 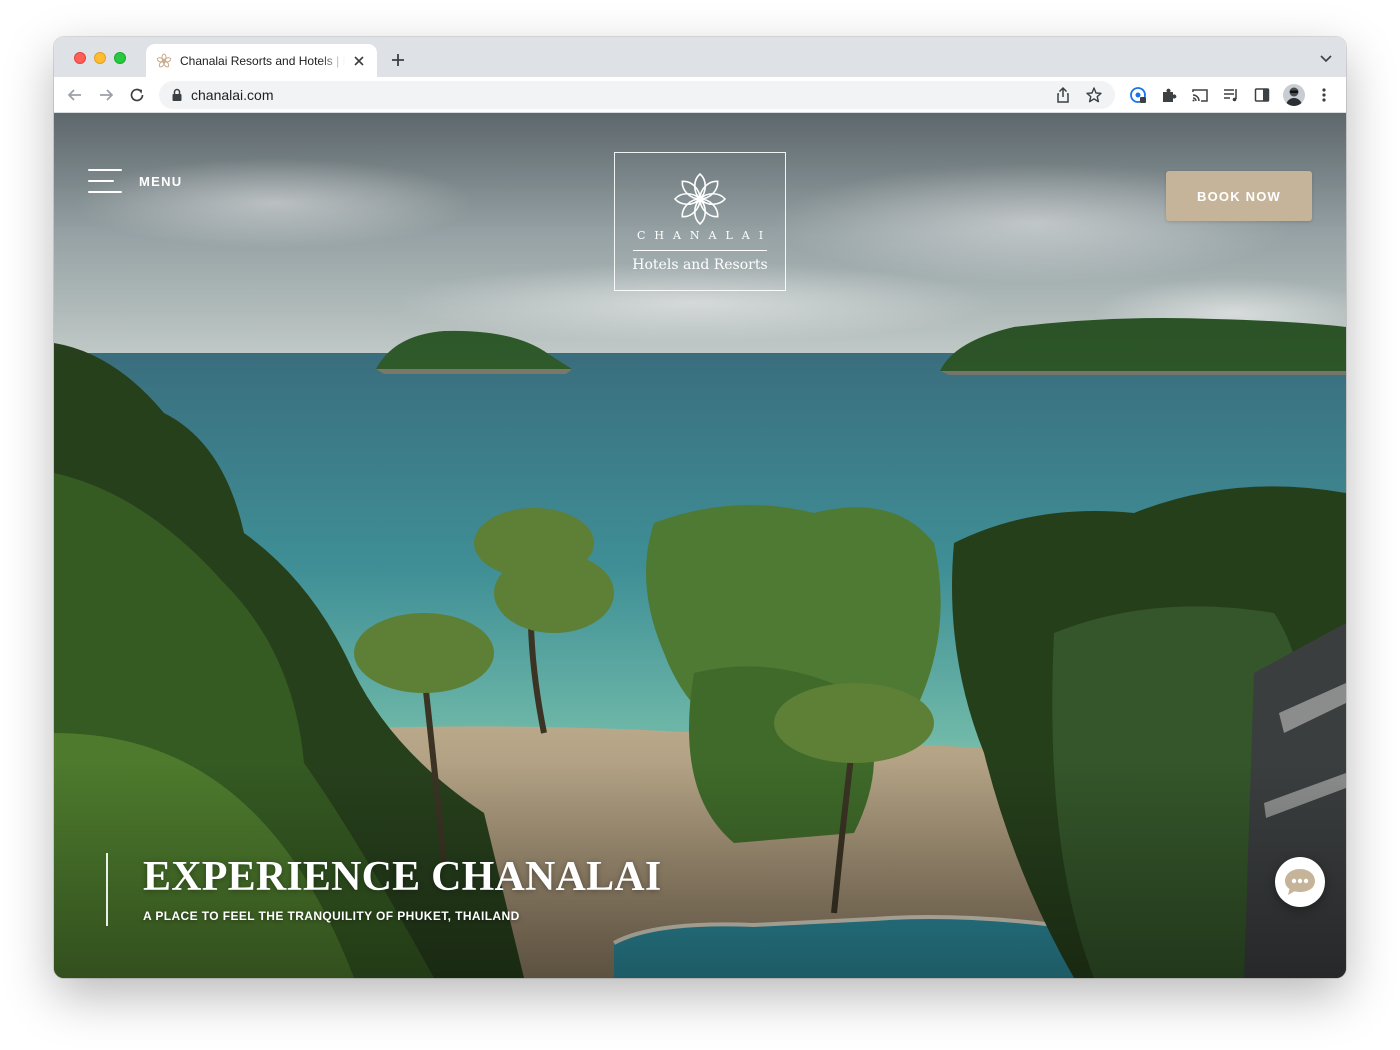 I want to click on logo-divider, so click(x=700, y=250).